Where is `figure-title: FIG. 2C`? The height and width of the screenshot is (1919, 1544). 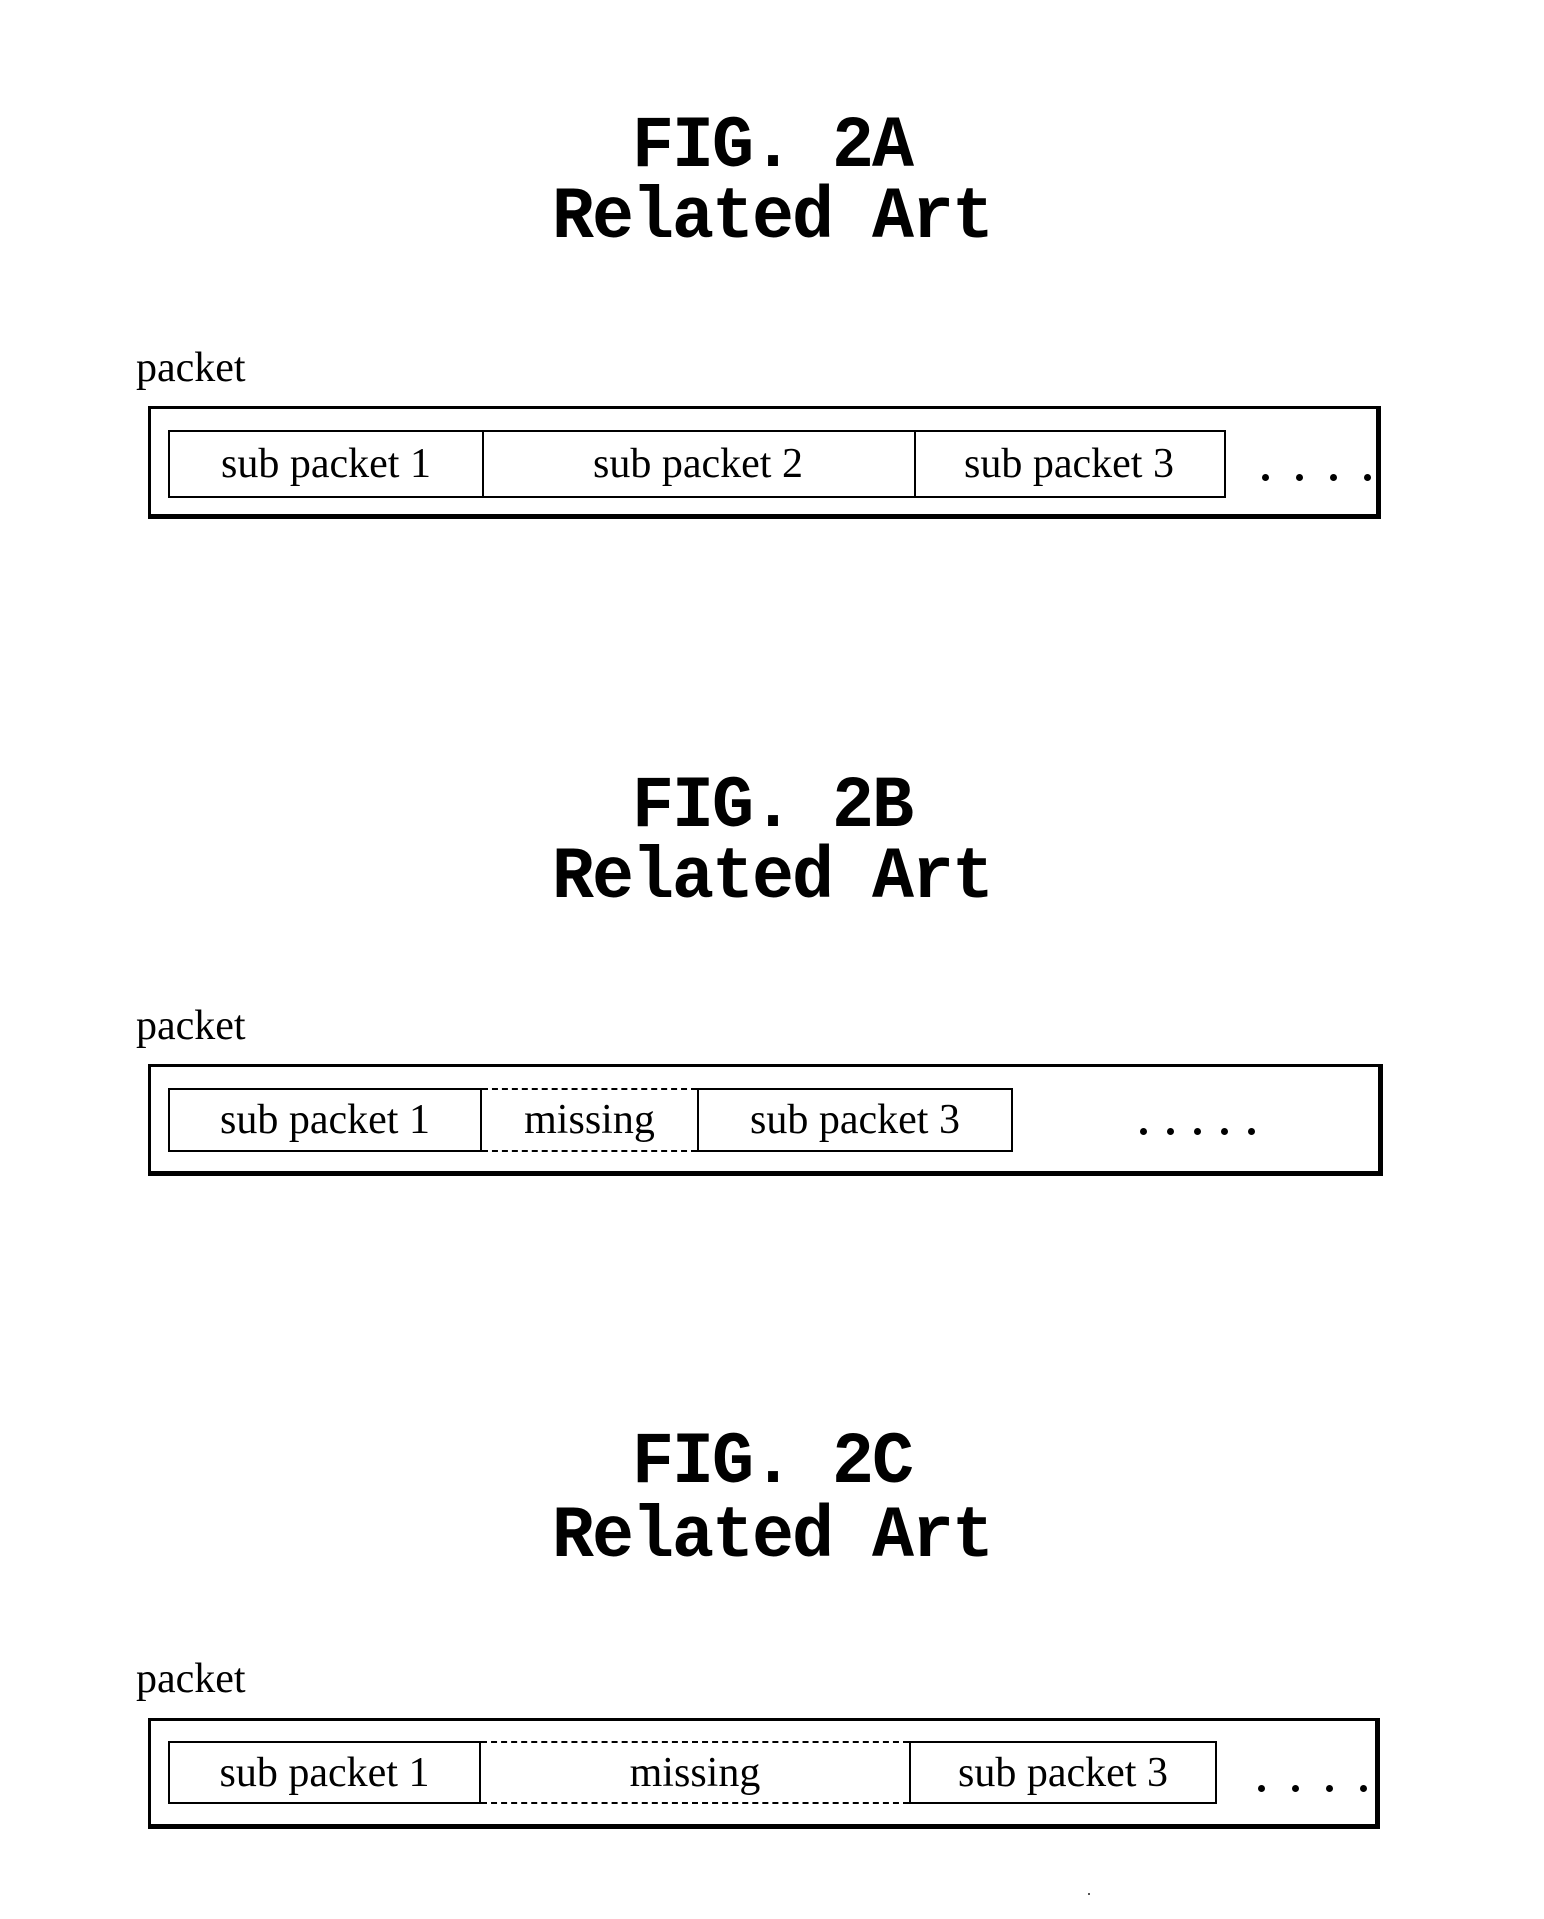 figure-title: FIG. 2C is located at coordinates (772, 1463).